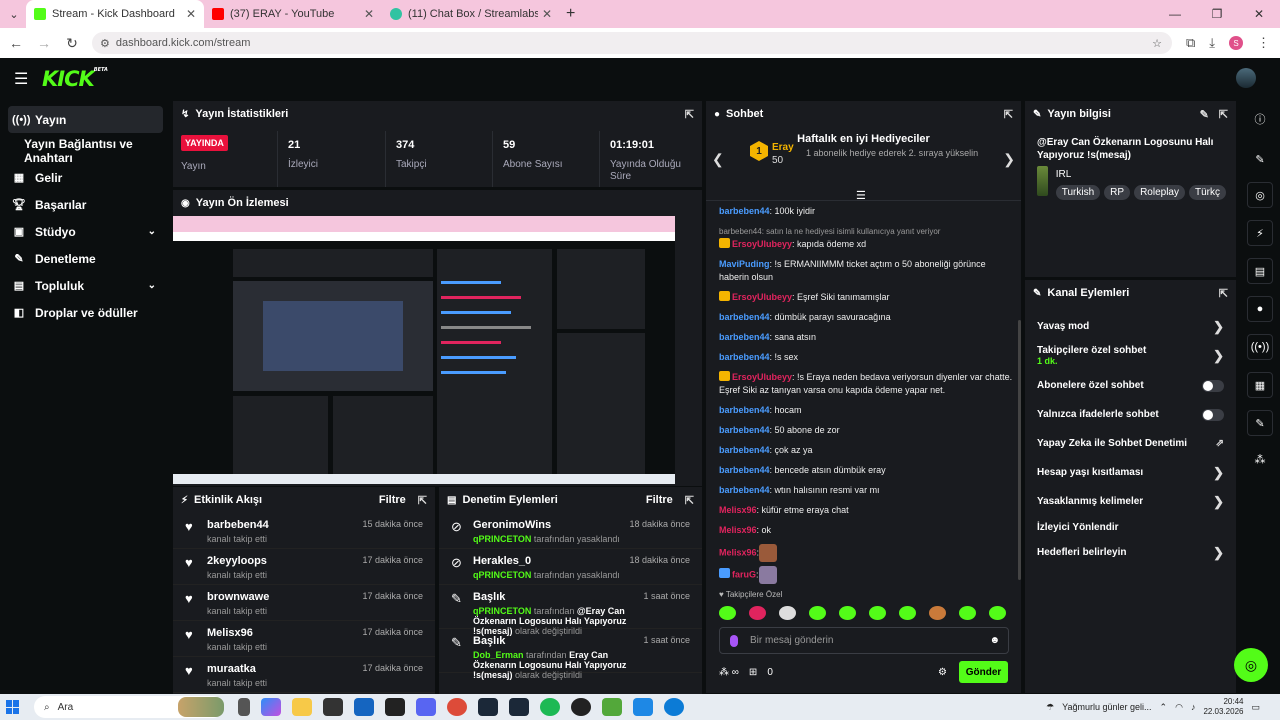 Image resolution: width=1280 pixels, height=720 pixels. I want to click on edit-icon: ✎, so click(1260, 159).